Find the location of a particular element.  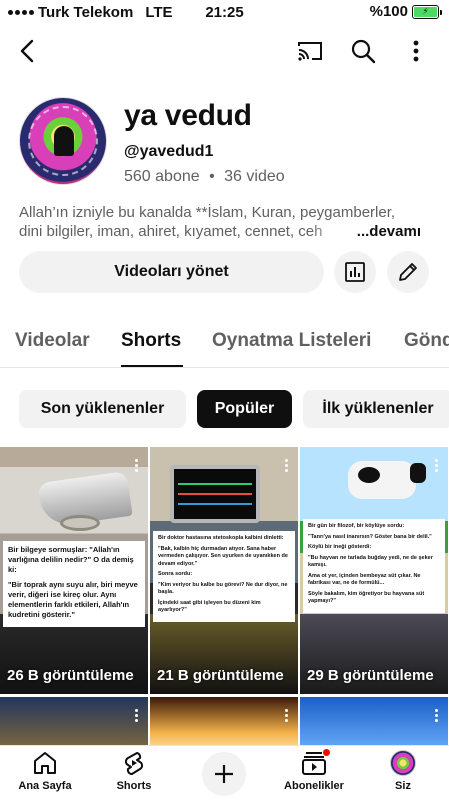

channel-handle: @yavedud1 is located at coordinates (169, 151).